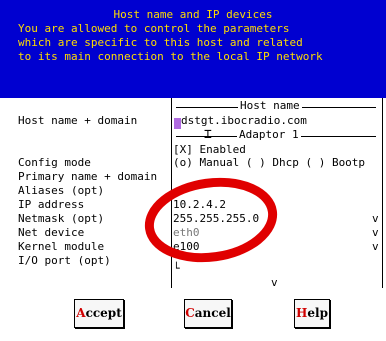 Image resolution: width=386 pixels, height=341 pixels. Describe the element at coordinates (211, 220) in the screenshot. I see `annotation-ellipse` at that location.